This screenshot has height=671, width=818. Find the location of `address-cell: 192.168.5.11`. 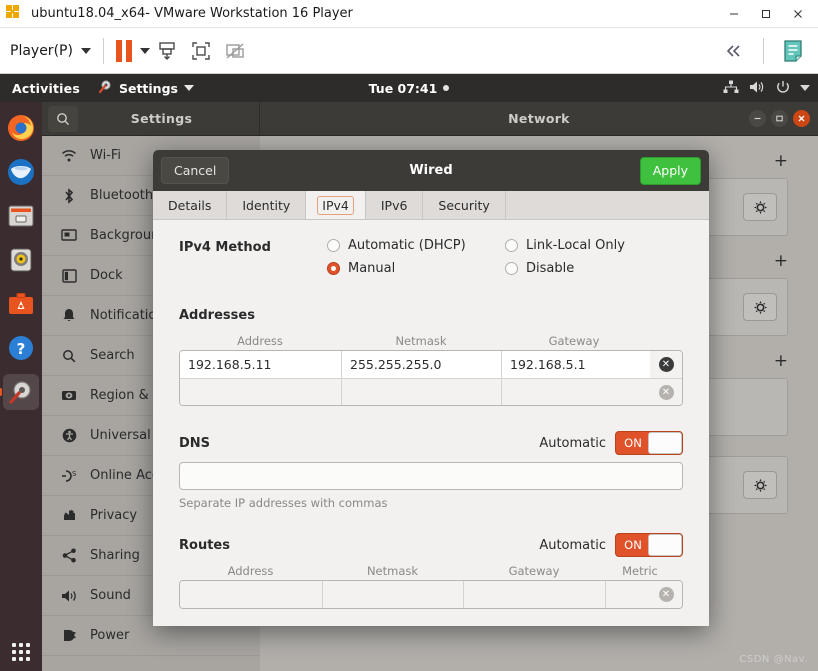

address-cell: 192.168.5.11 is located at coordinates (261, 364).